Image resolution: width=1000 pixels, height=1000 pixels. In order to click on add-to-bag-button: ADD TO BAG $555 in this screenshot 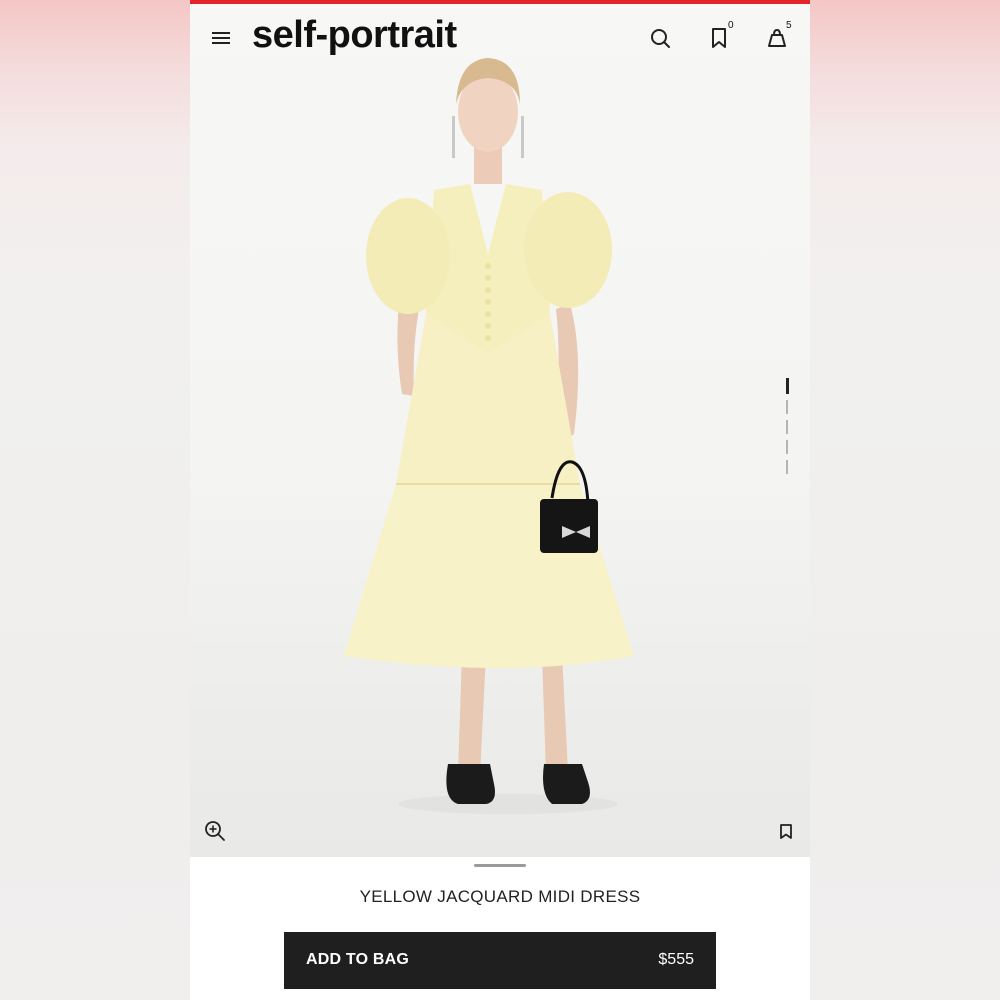, I will do `click(500, 960)`.